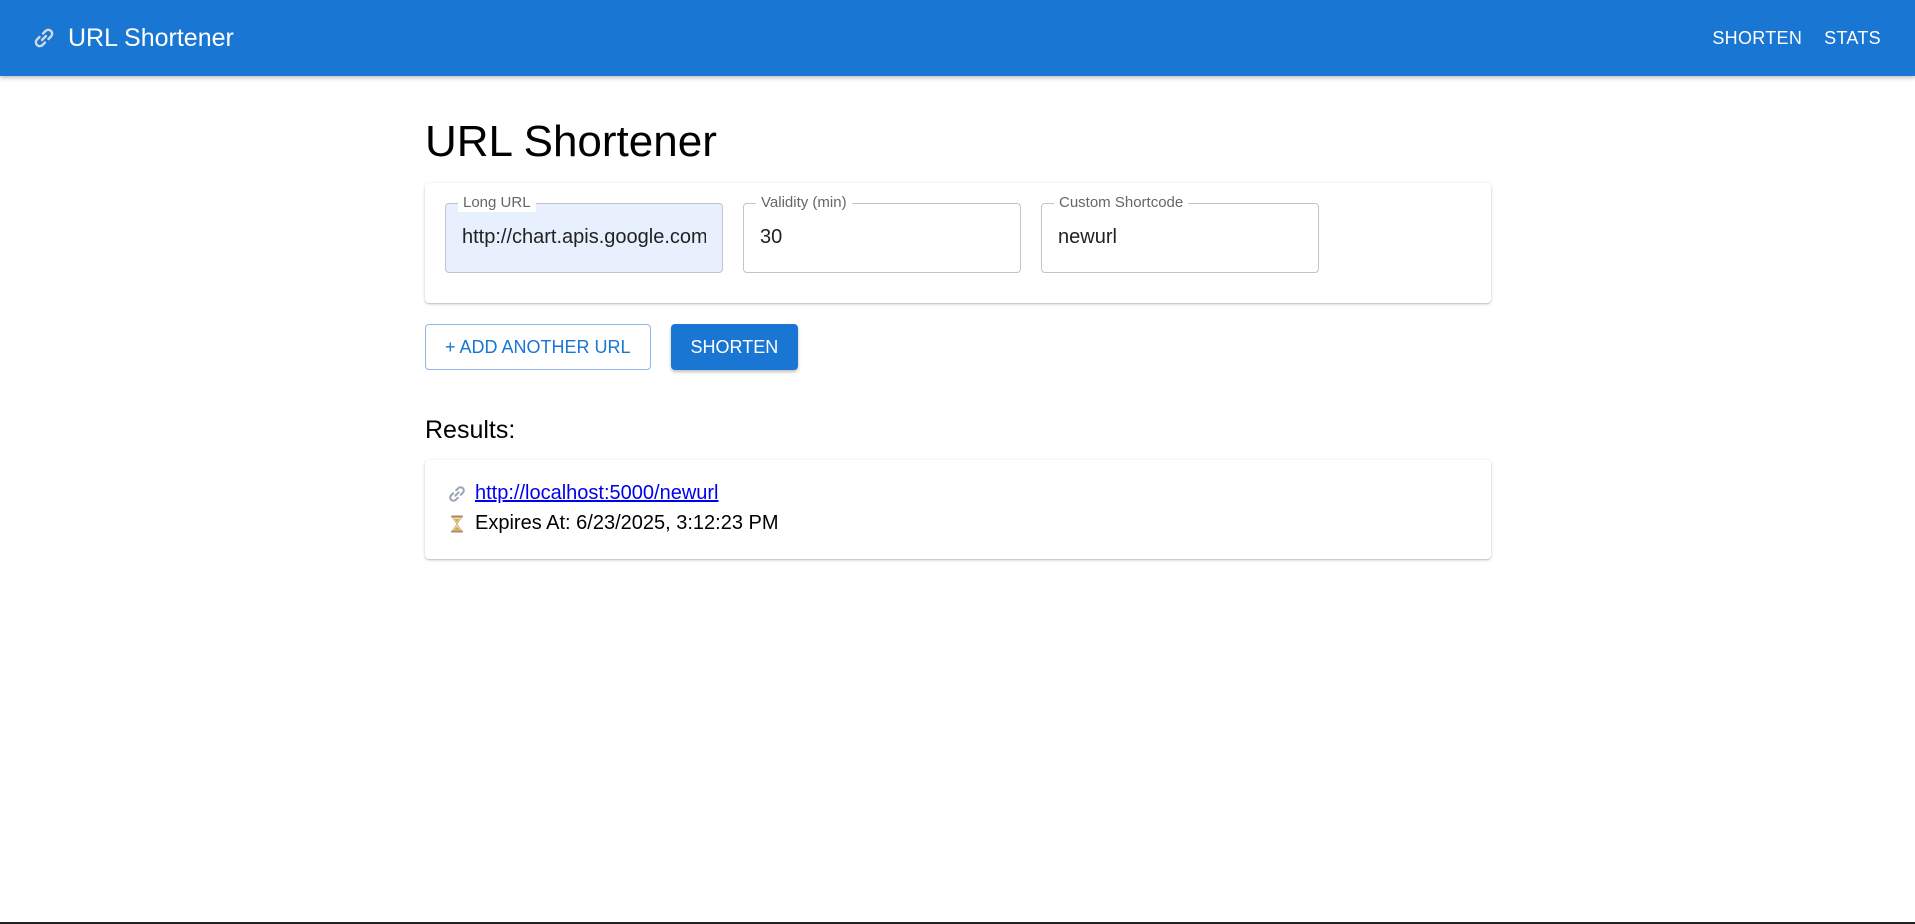 The image size is (1915, 924). I want to click on long-url-field: Long URL, so click(584, 233).